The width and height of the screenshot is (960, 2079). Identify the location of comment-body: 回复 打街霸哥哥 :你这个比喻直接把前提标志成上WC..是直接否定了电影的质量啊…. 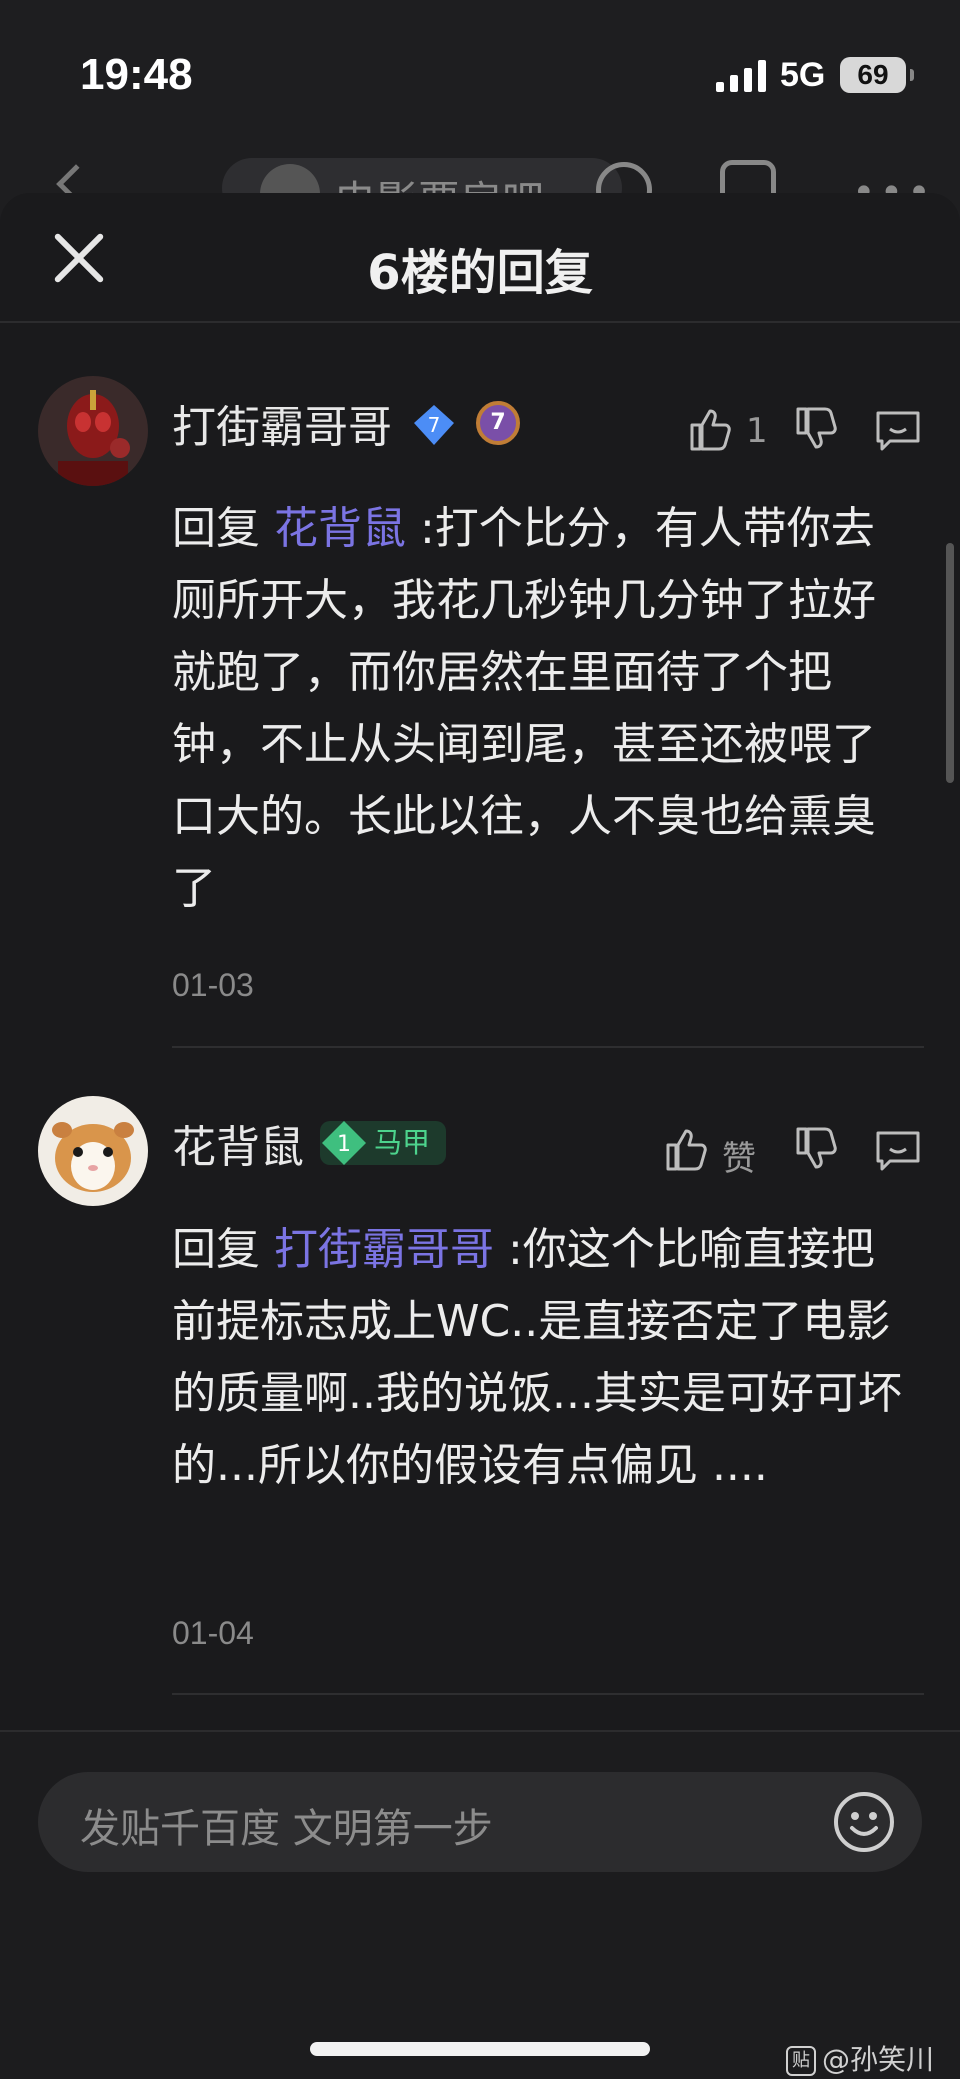
(542, 1358).